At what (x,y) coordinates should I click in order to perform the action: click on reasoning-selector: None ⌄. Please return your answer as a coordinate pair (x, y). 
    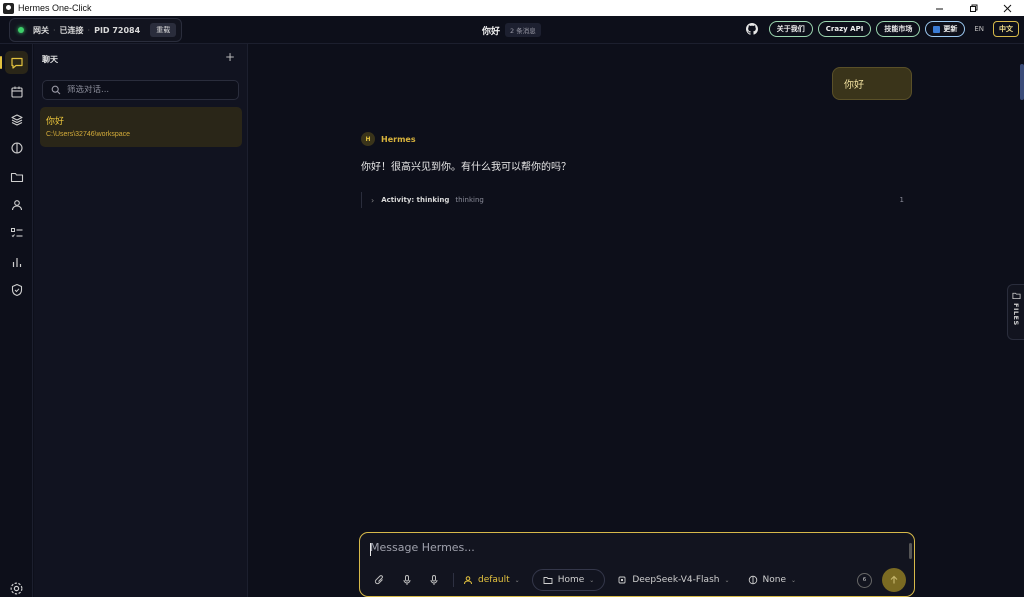
    Looking at the image, I should click on (772, 580).